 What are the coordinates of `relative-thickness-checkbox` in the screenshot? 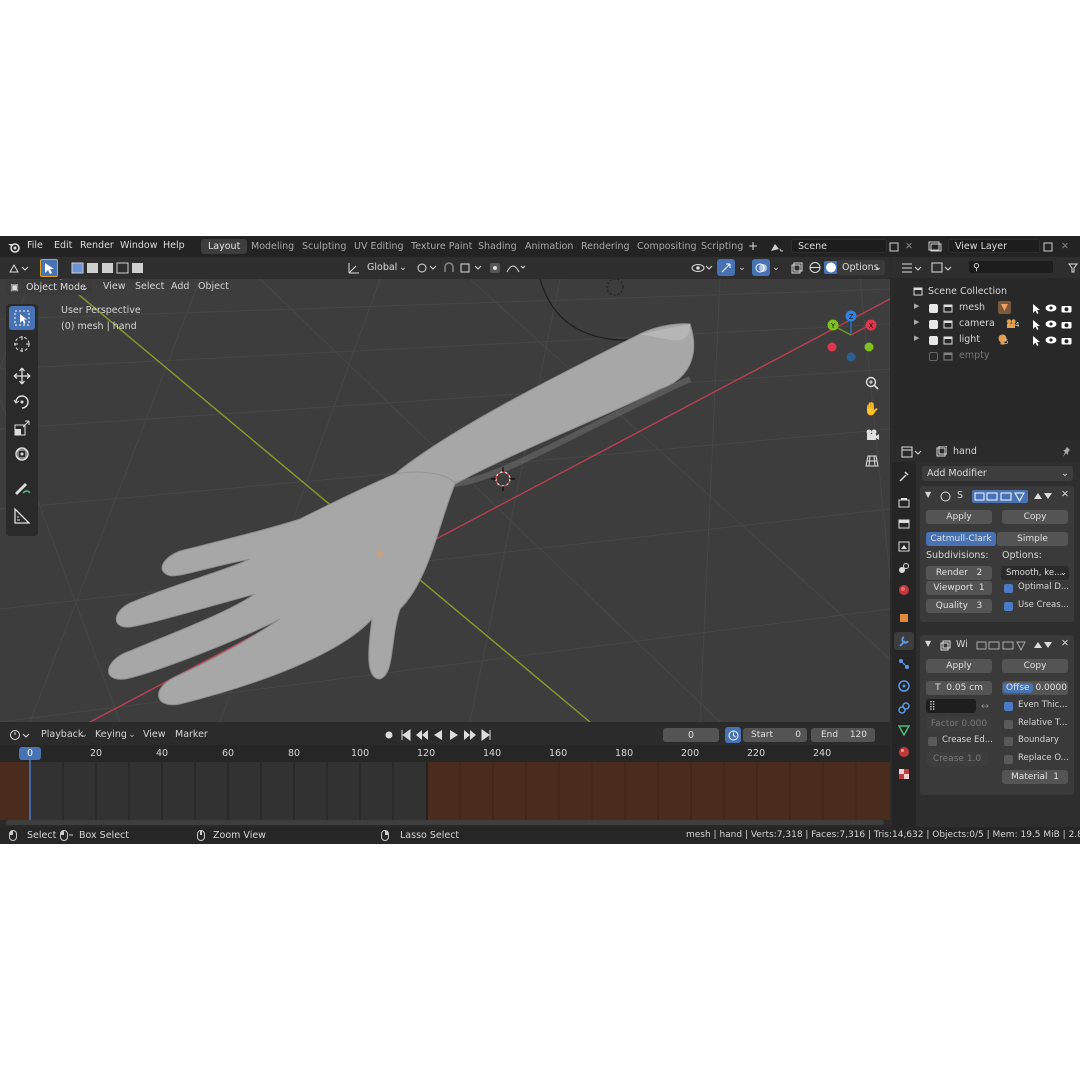 It's located at (1008, 724).